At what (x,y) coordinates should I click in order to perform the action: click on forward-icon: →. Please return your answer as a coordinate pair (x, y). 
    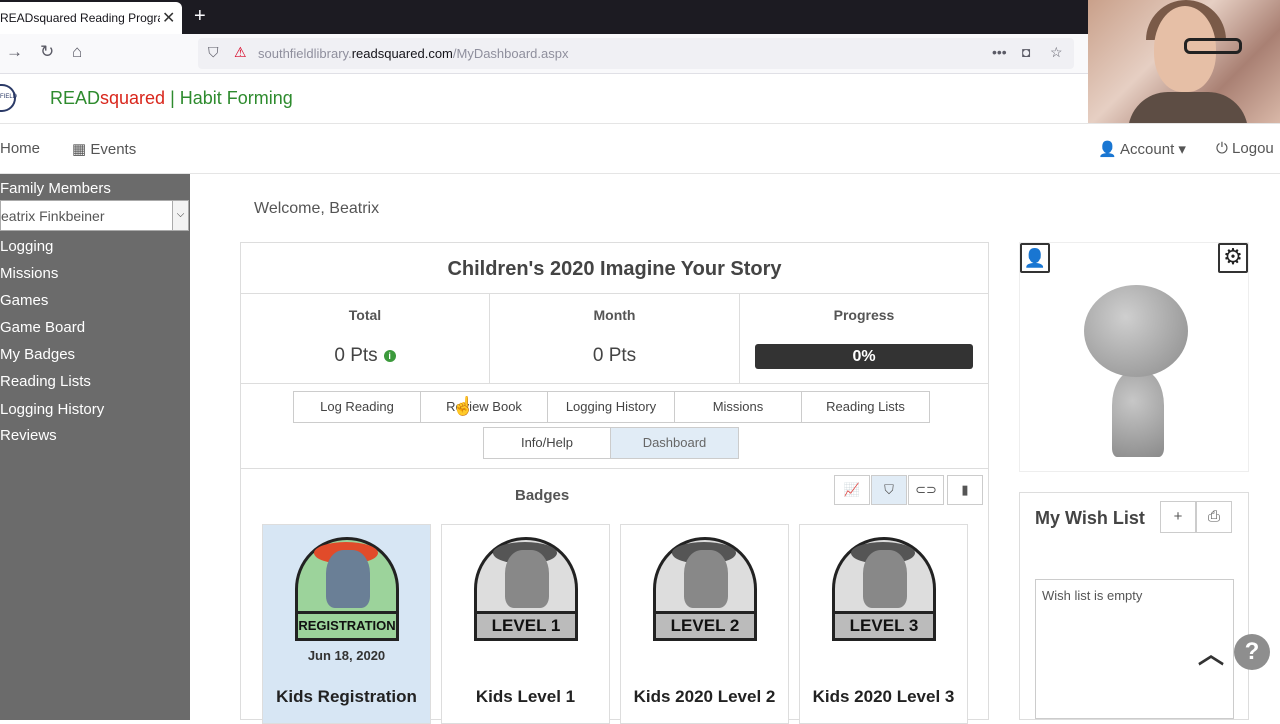
    Looking at the image, I should click on (14, 52).